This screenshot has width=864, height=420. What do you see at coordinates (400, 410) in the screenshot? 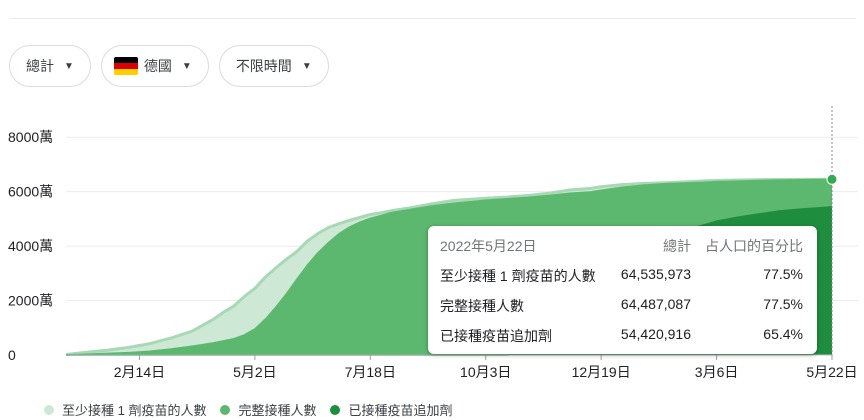
I see `legend-label: 已接種疫苗追加劑` at bounding box center [400, 410].